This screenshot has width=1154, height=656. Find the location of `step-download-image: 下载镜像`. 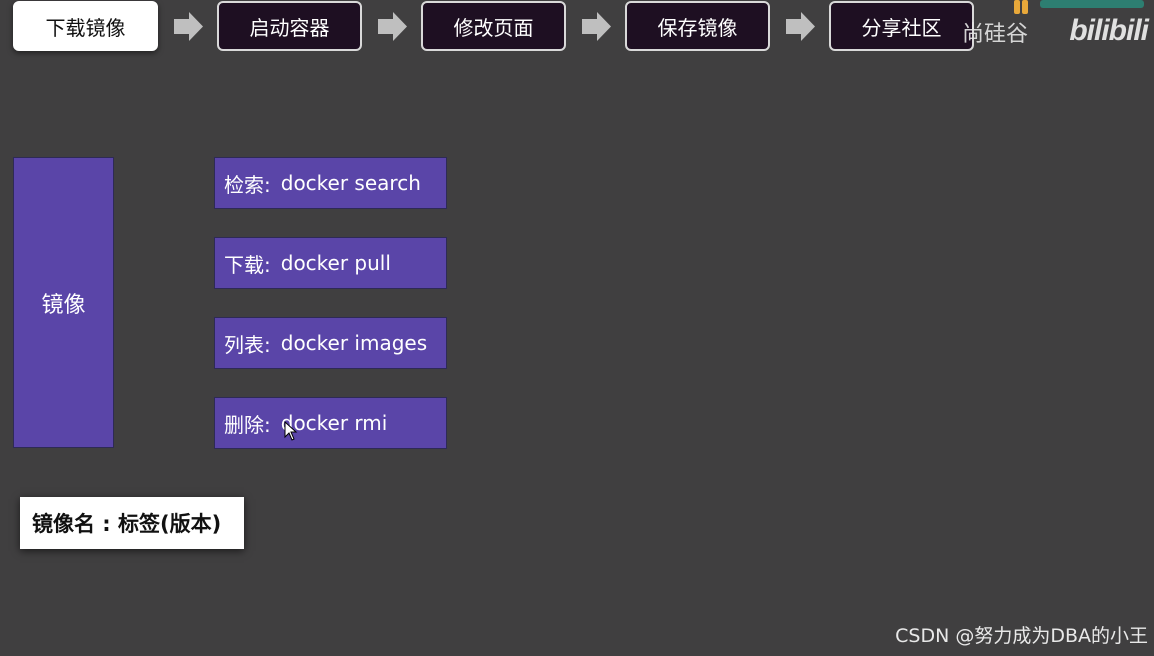

step-download-image: 下载镜像 is located at coordinates (85, 26).